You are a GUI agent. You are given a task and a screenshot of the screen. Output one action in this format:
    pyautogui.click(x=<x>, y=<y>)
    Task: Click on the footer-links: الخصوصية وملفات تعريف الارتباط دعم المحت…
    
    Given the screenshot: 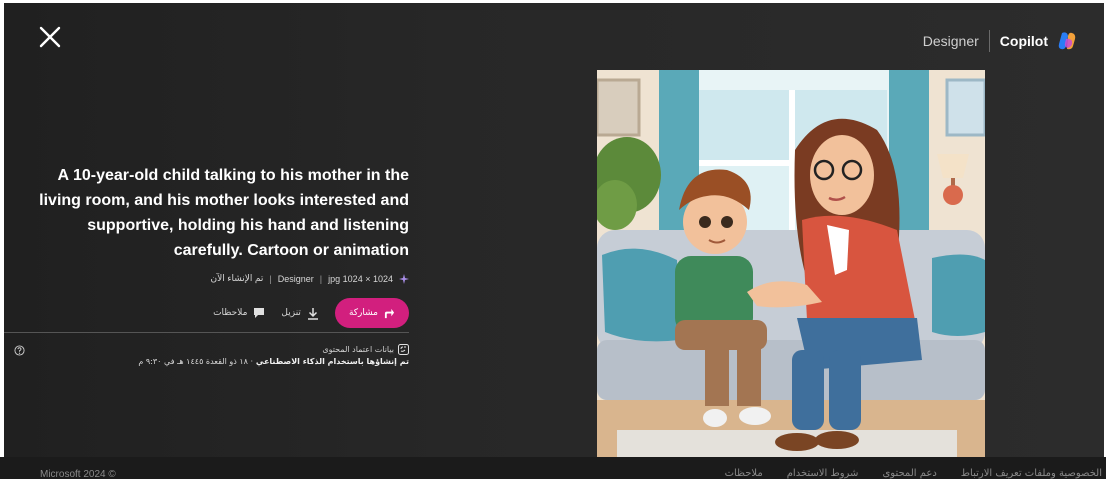 What is the action you would take?
    pyautogui.click(x=913, y=473)
    